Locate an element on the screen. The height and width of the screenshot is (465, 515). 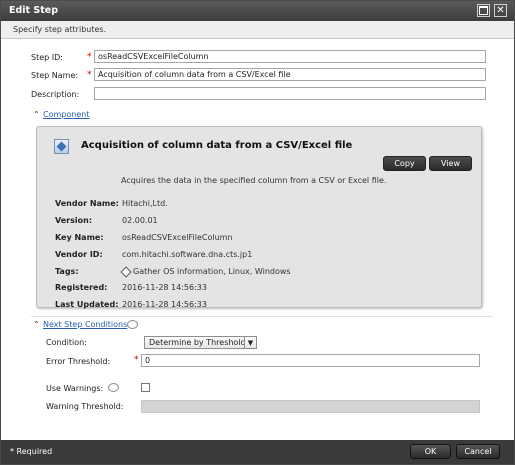
maximize-icon is located at coordinates (483, 10).